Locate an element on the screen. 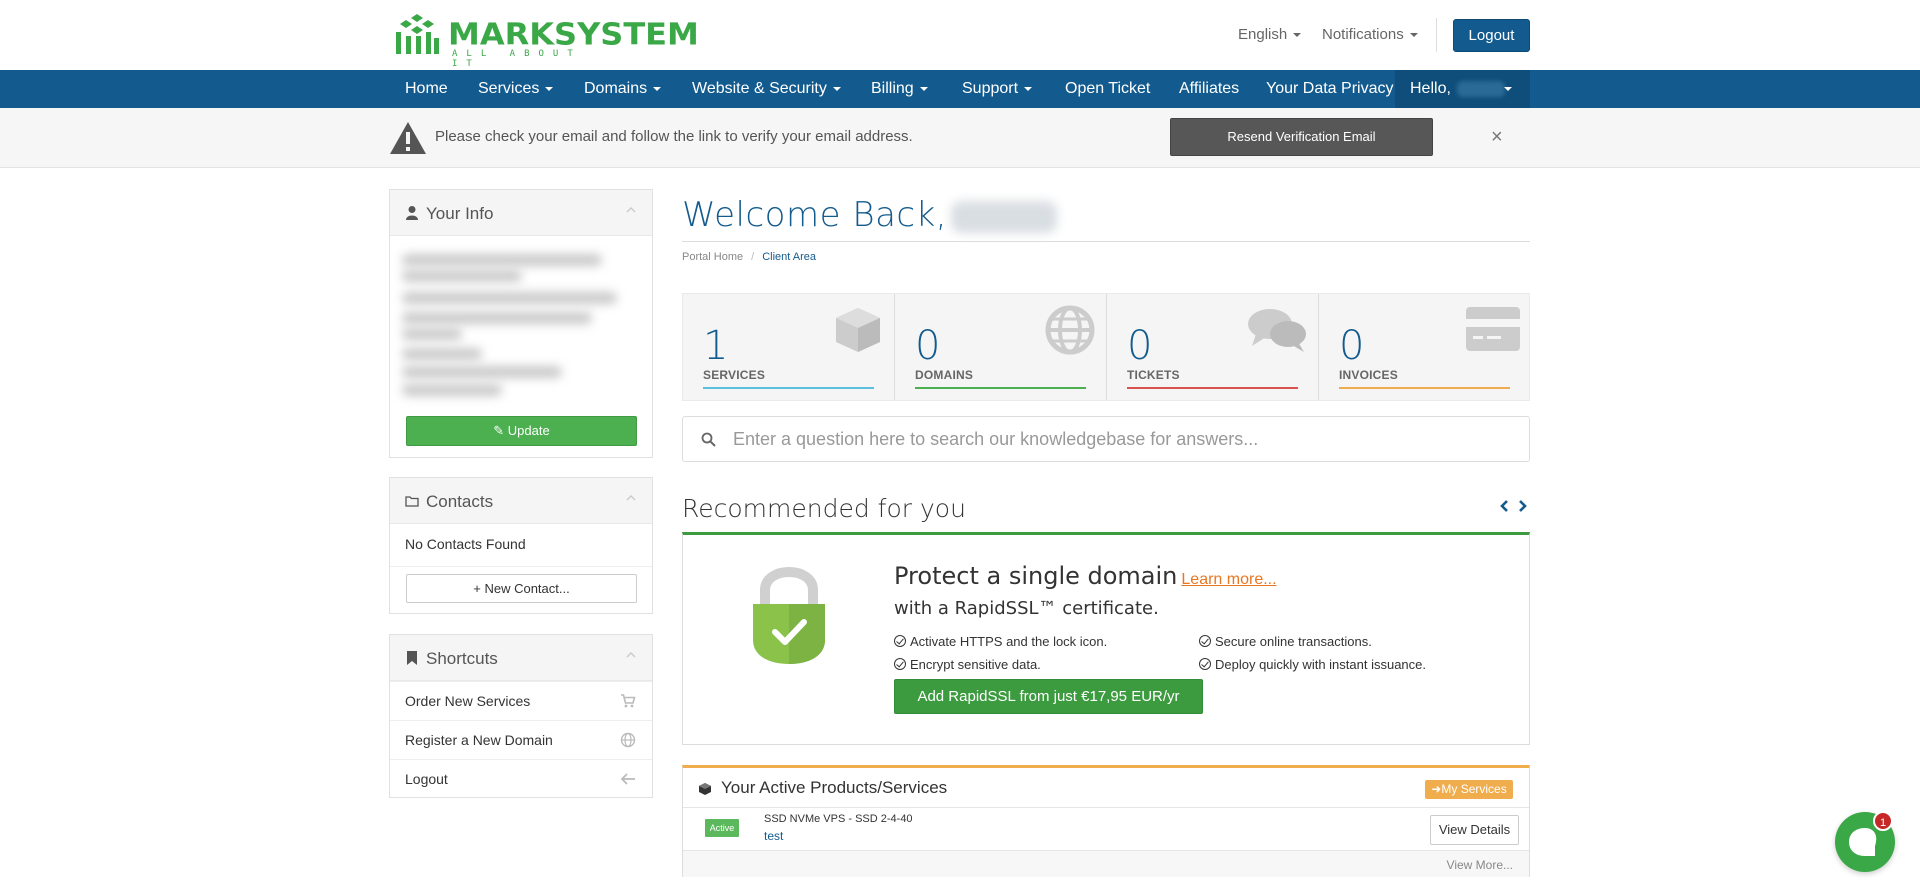 The image size is (1920, 891). shortcut-logout: Logout is located at coordinates (521, 778).